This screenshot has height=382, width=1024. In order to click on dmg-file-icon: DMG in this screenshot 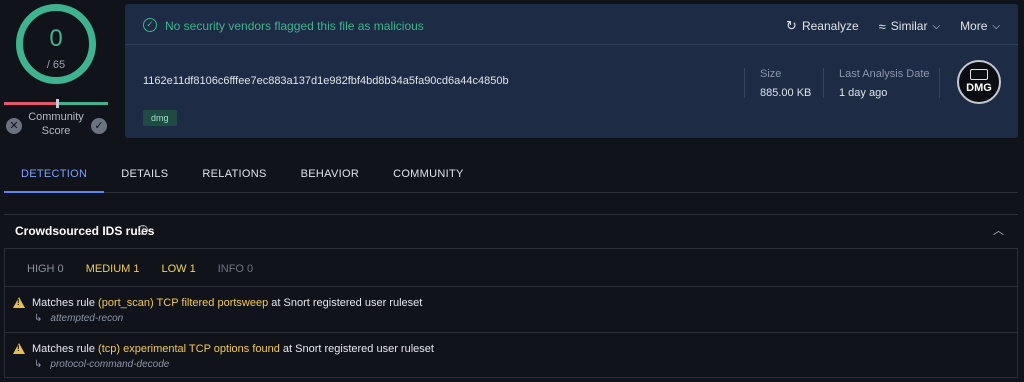, I will do `click(979, 82)`.